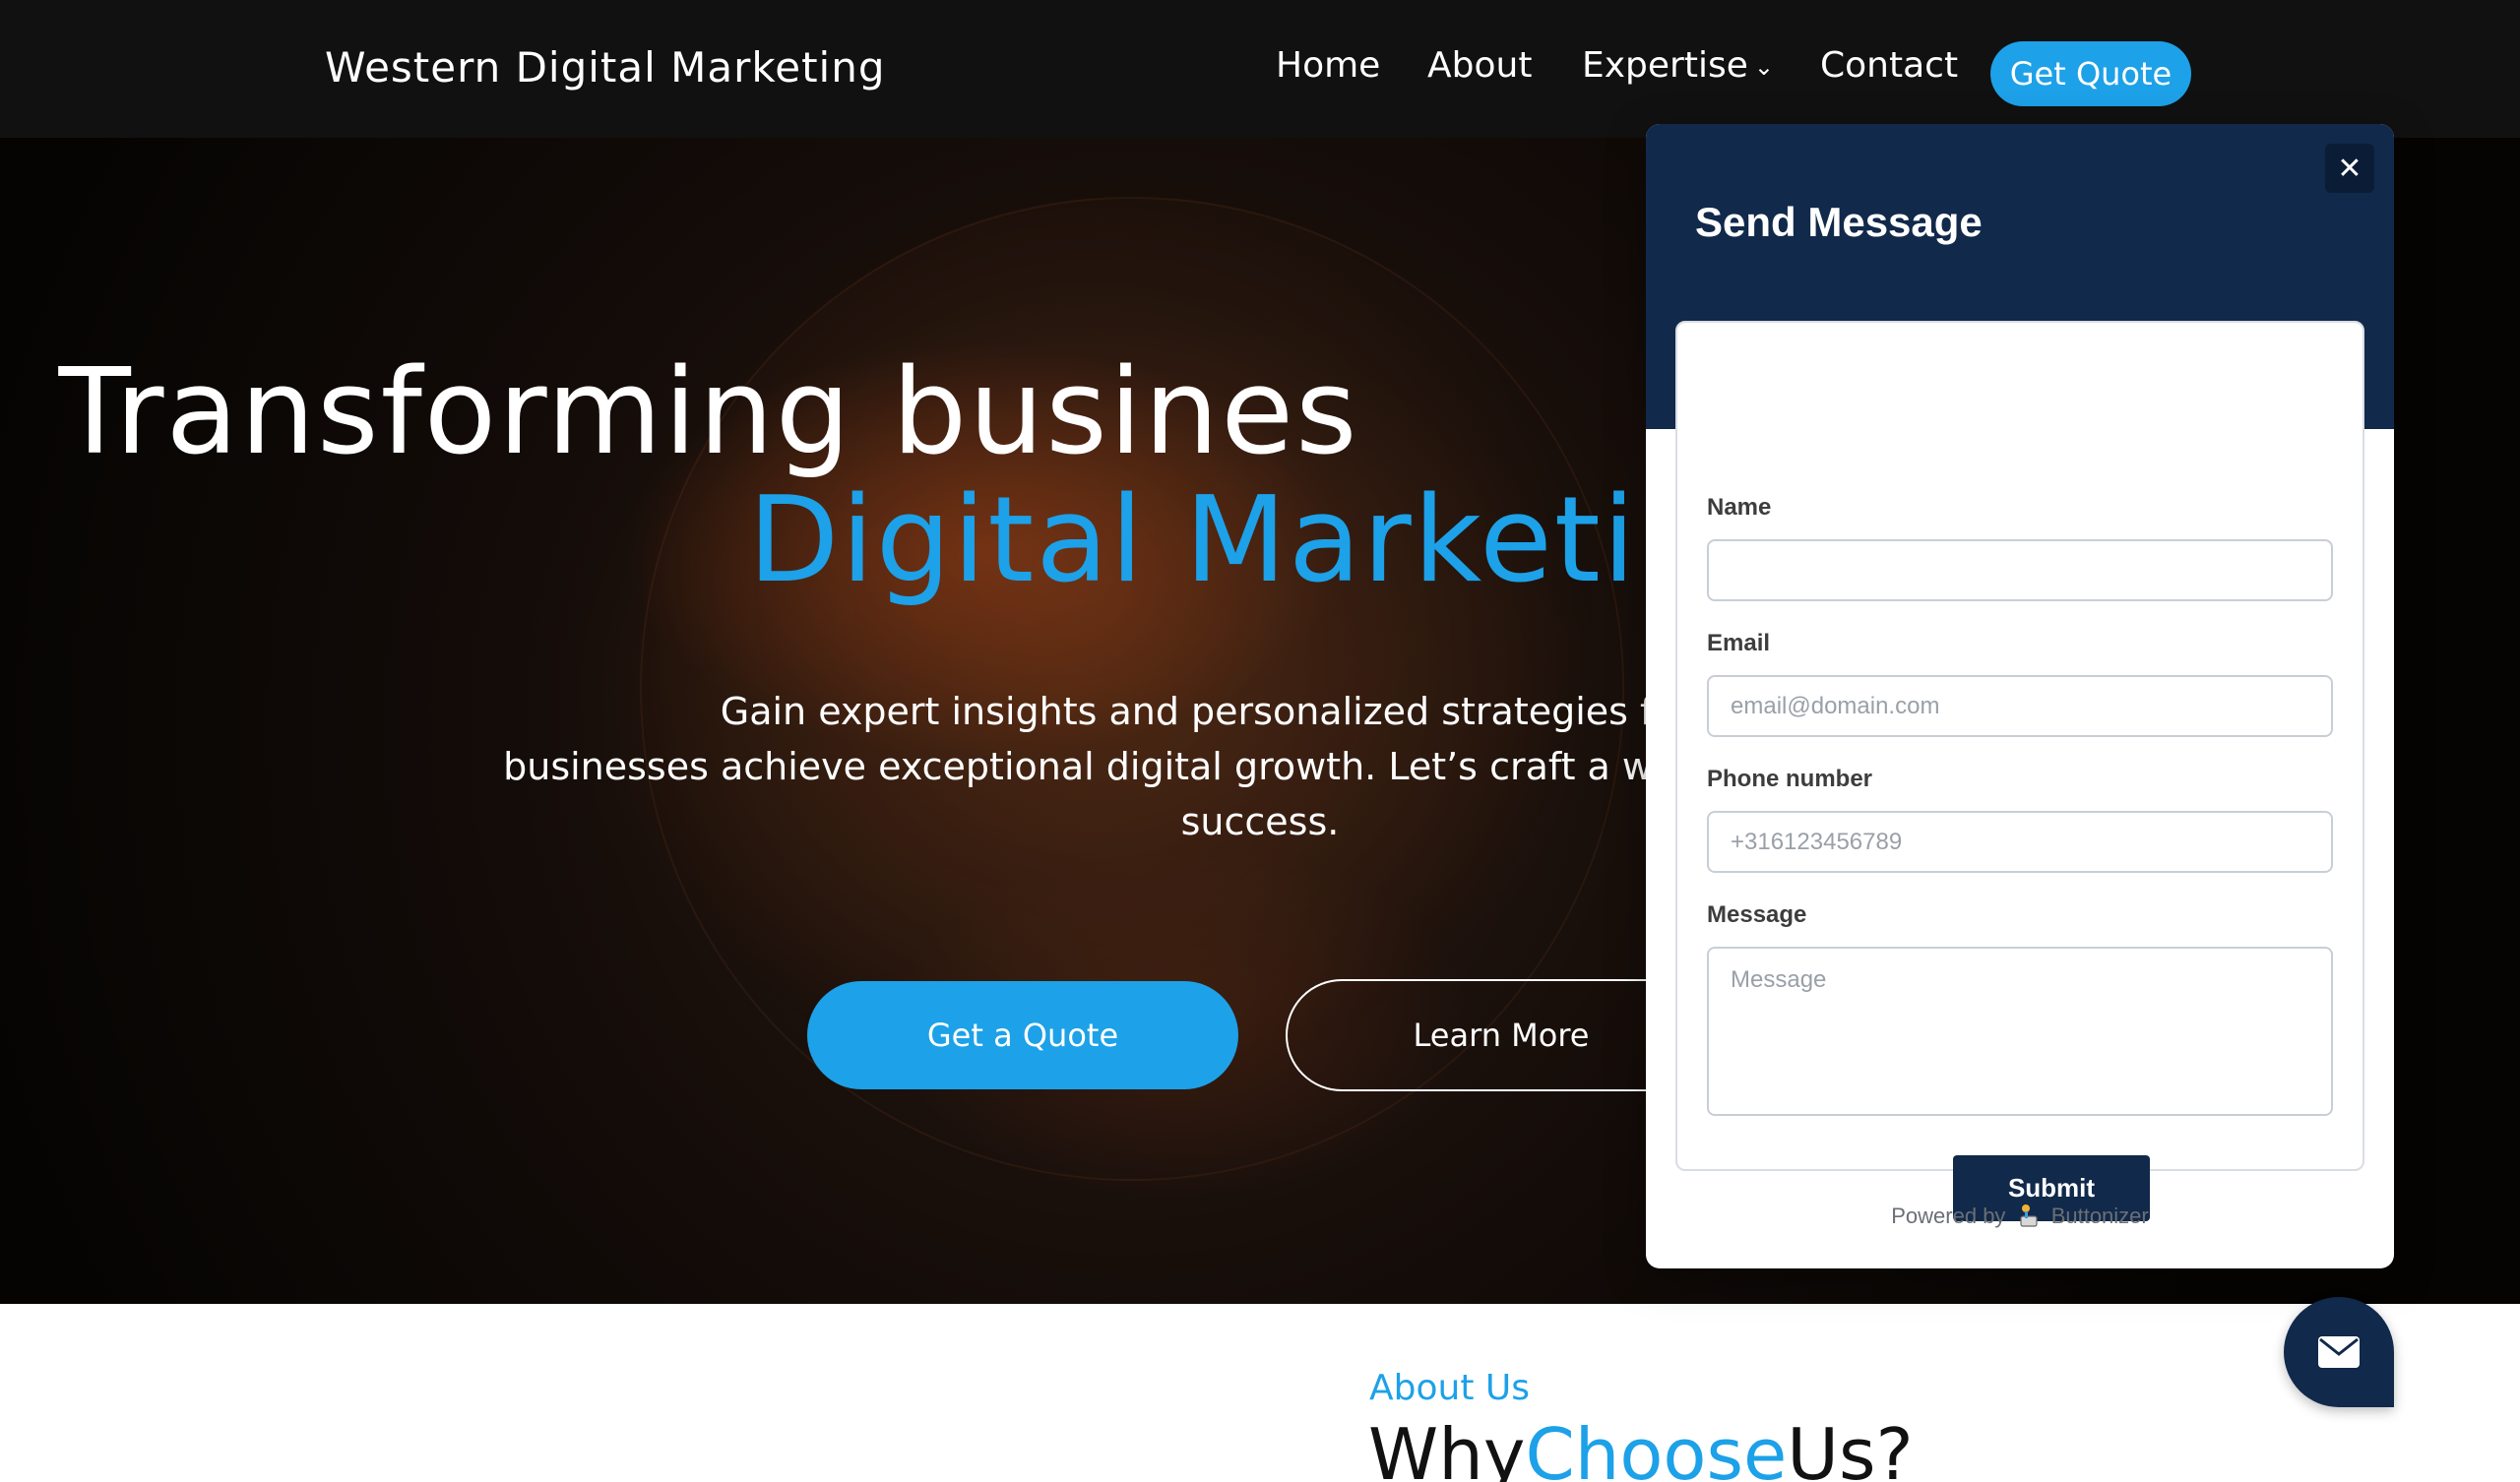 This screenshot has width=2520, height=1482. Describe the element at coordinates (1839, 222) in the screenshot. I see `modal-title: Send Message` at that location.